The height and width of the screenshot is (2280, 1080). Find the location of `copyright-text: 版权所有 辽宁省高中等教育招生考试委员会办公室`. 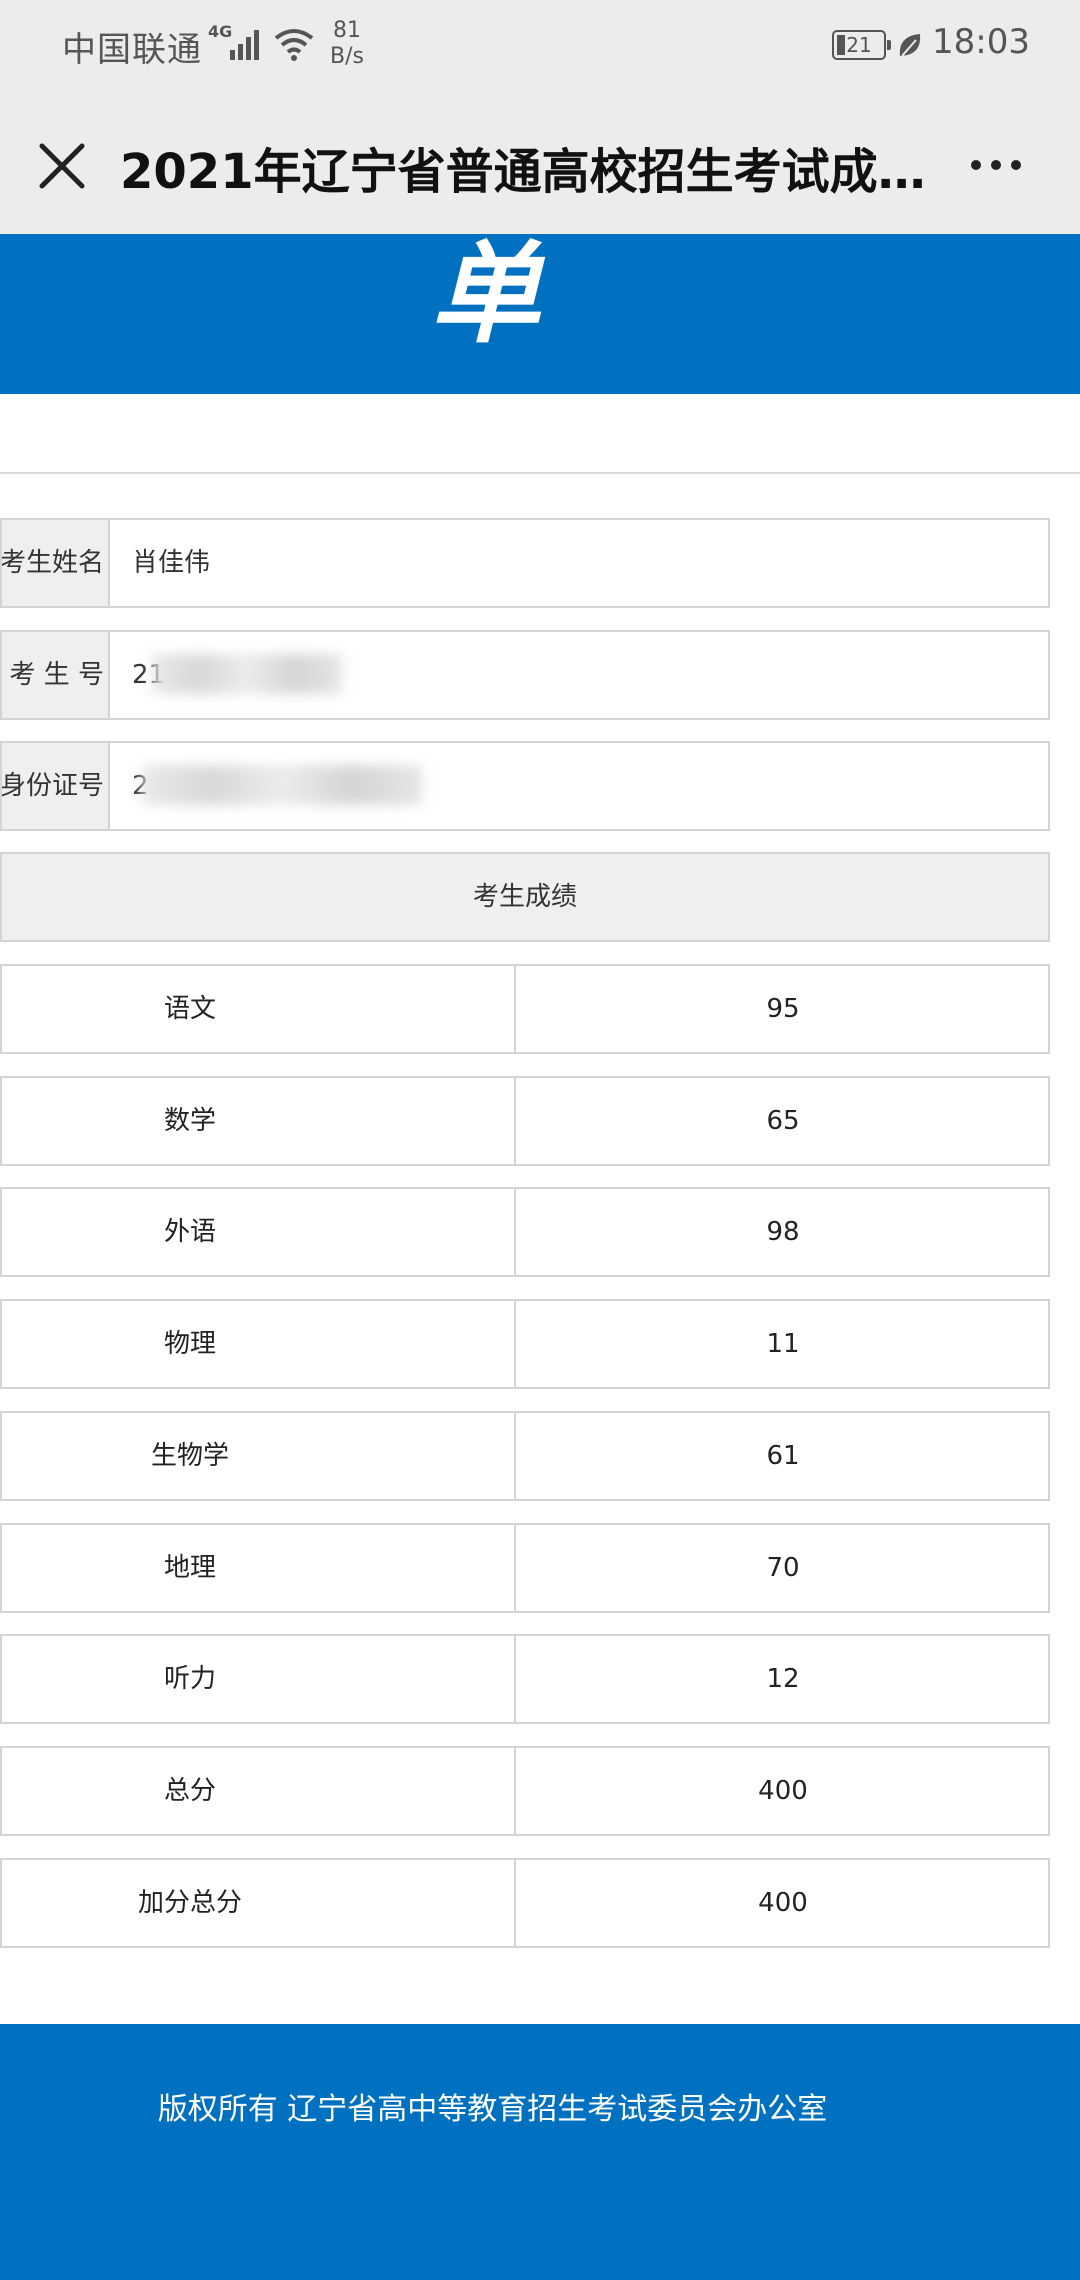

copyright-text: 版权所有 辽宁省高中等教育招生考试委员会办公室 is located at coordinates (492, 2109).